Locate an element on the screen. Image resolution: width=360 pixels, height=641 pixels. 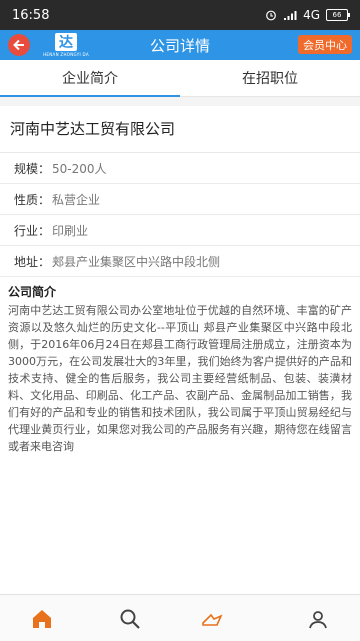
status-time: 16:58 is located at coordinates (31, 15).